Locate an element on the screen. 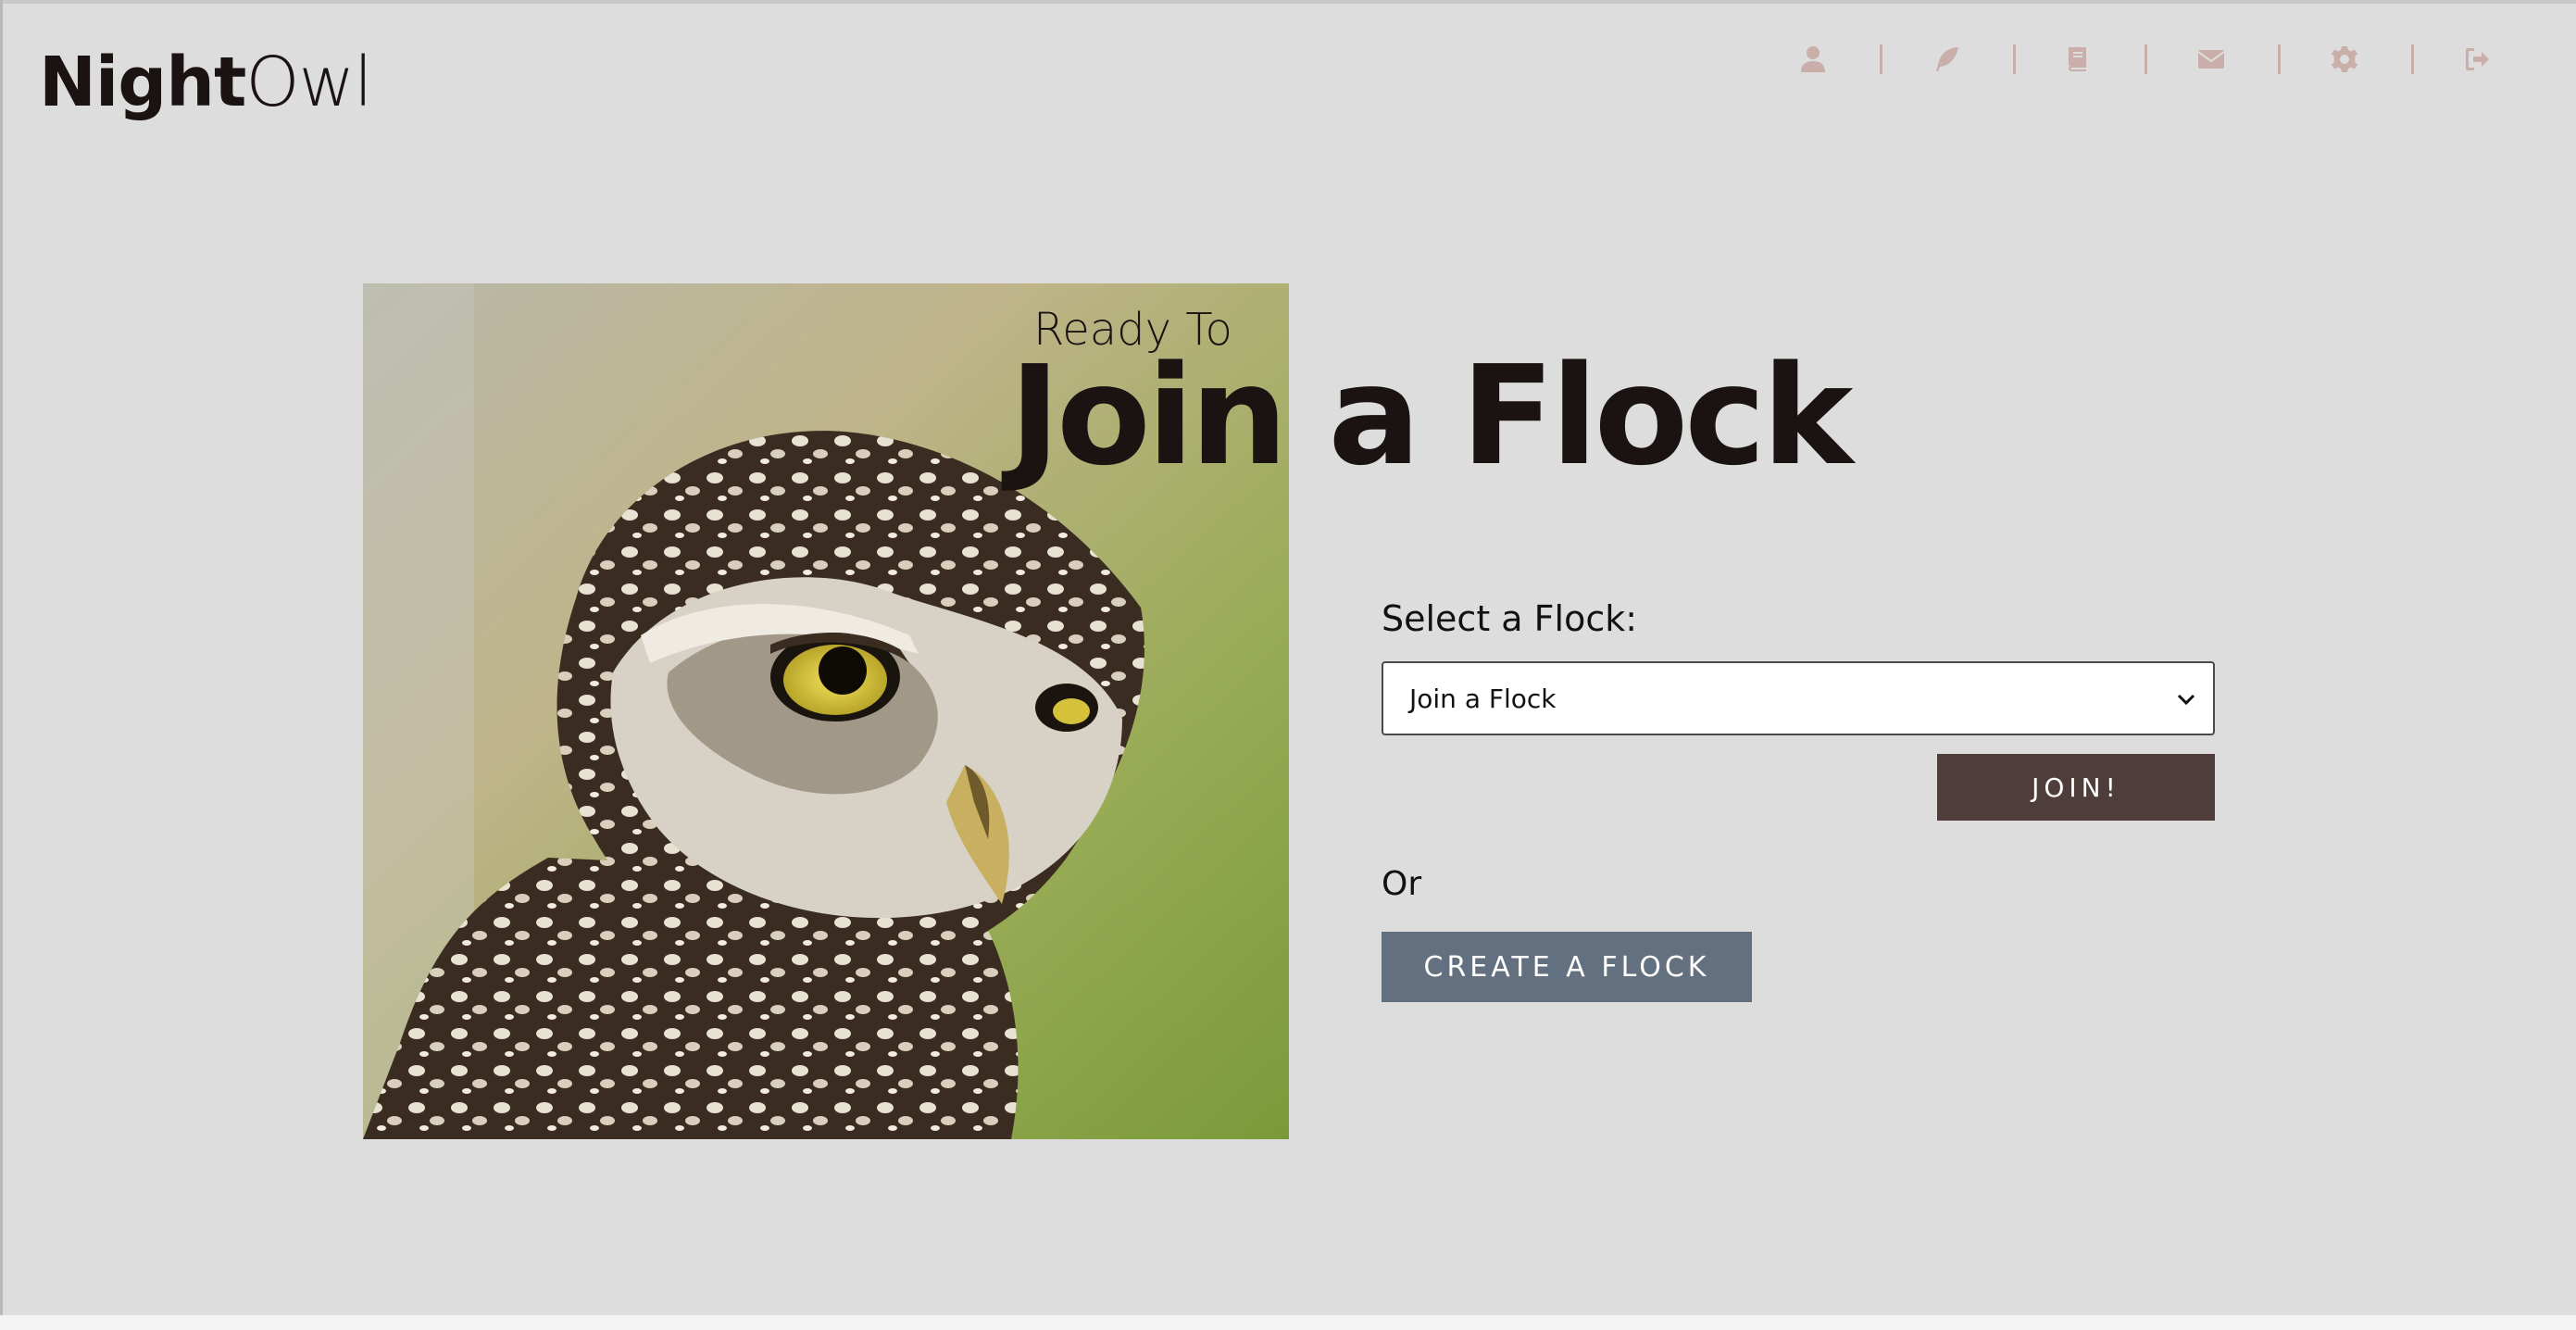 This screenshot has height=1330, width=2576. brand-bold: Night is located at coordinates (143, 82).